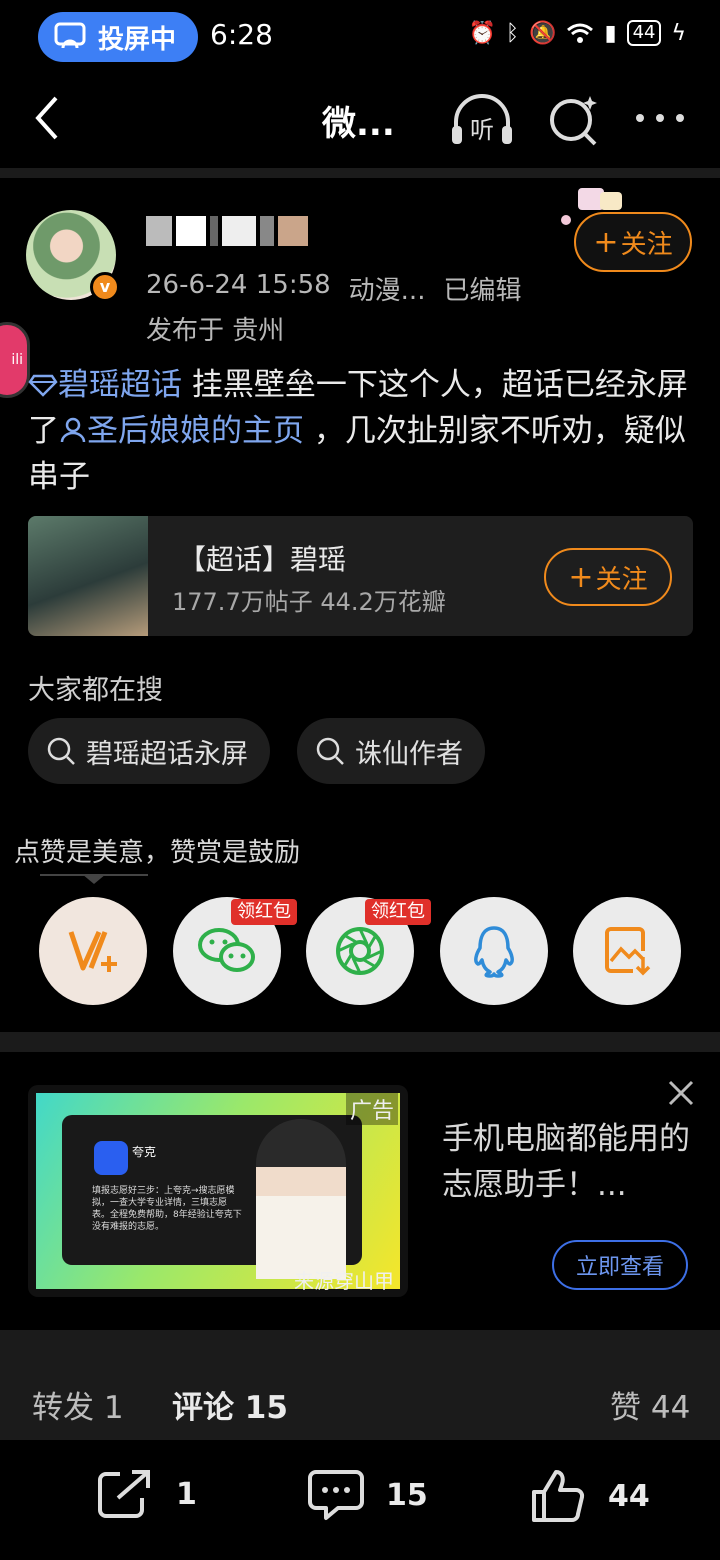  What do you see at coordinates (95, 690) in the screenshot?
I see `trending-search-title: 大家都在搜` at bounding box center [95, 690].